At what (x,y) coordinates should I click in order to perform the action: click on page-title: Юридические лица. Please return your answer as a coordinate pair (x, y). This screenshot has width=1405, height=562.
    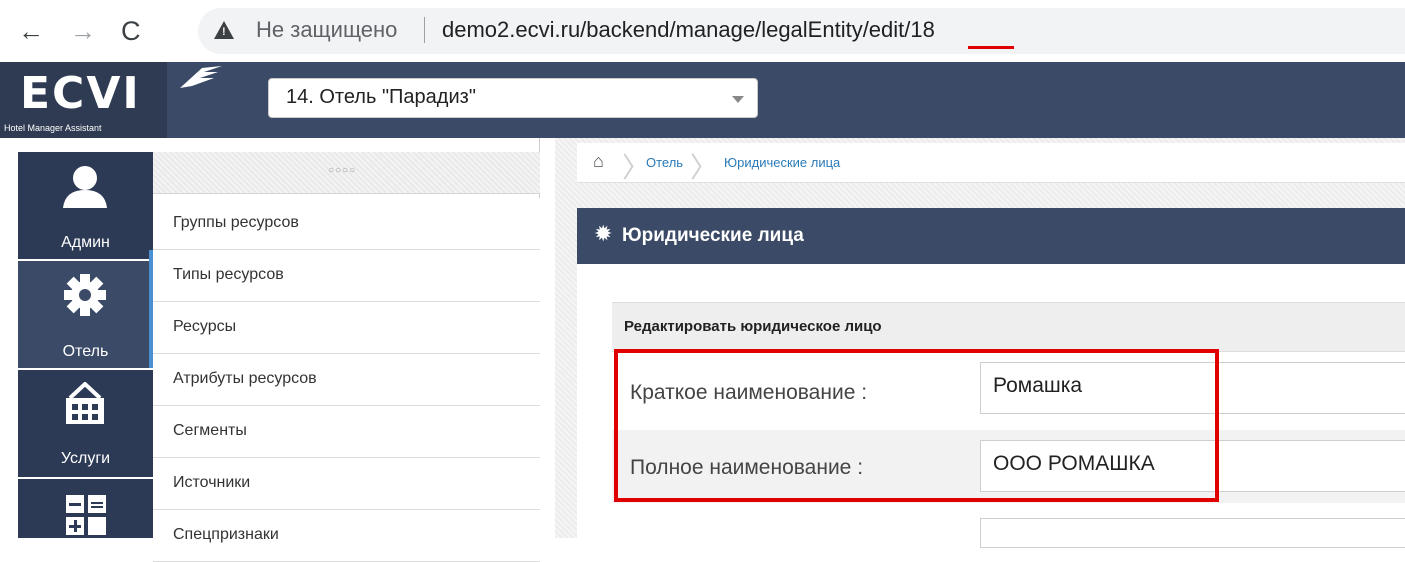
    Looking at the image, I should click on (713, 235).